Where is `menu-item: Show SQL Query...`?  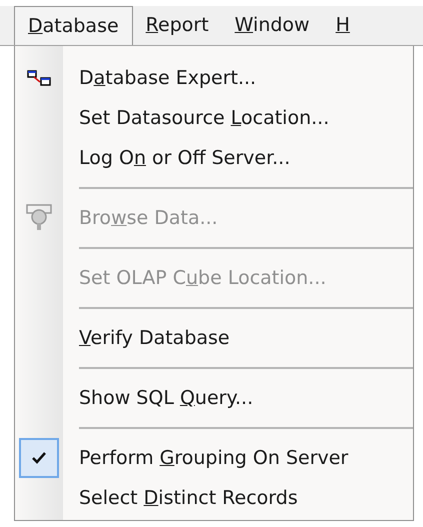
menu-item: Show SQL Query... is located at coordinates (214, 398).